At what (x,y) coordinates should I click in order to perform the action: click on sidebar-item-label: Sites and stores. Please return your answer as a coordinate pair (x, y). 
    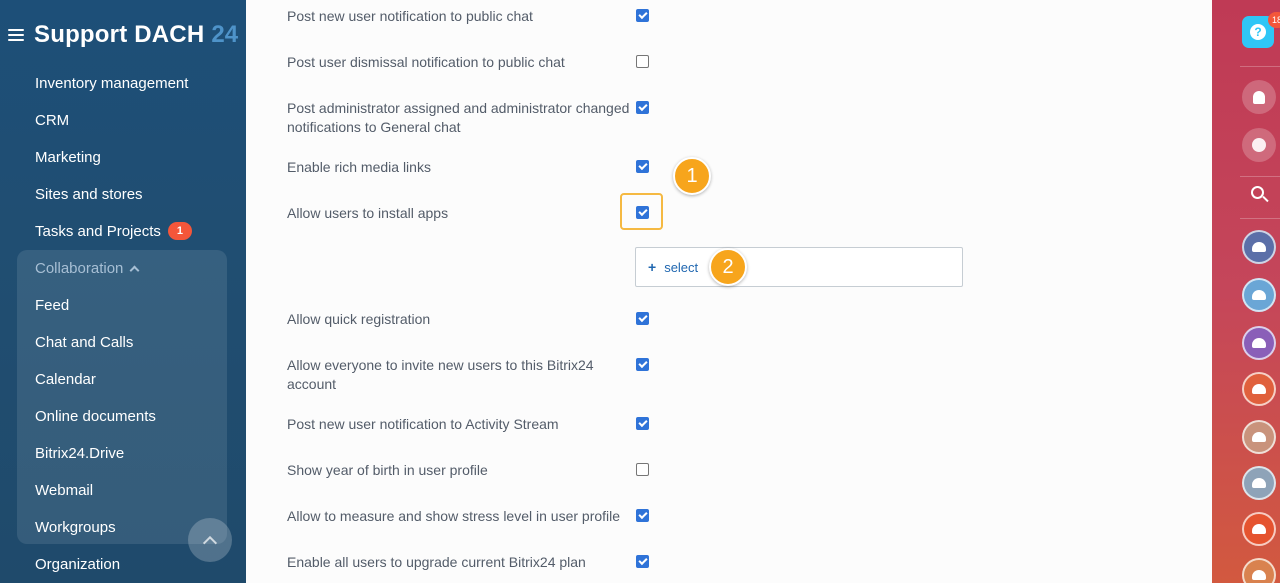
    Looking at the image, I should click on (89, 194).